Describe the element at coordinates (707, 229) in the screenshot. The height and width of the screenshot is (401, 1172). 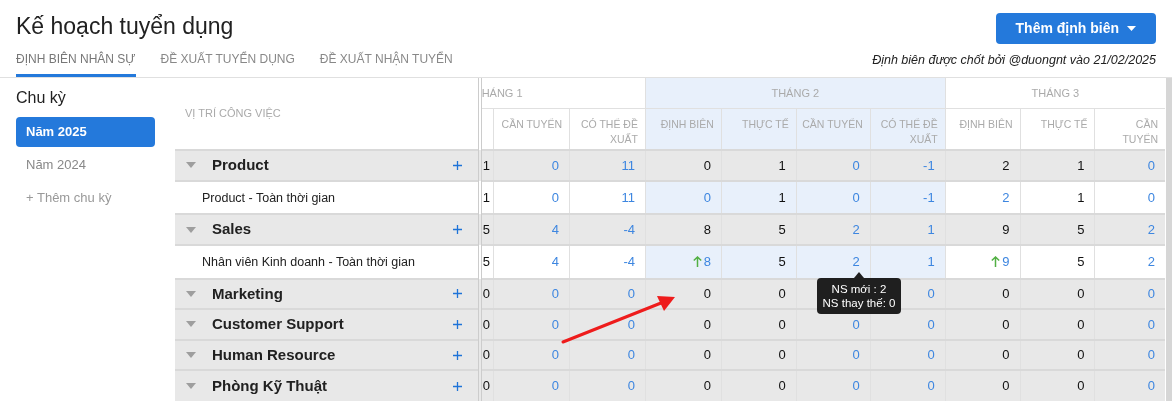
I see `number-cell-text: 8` at that location.